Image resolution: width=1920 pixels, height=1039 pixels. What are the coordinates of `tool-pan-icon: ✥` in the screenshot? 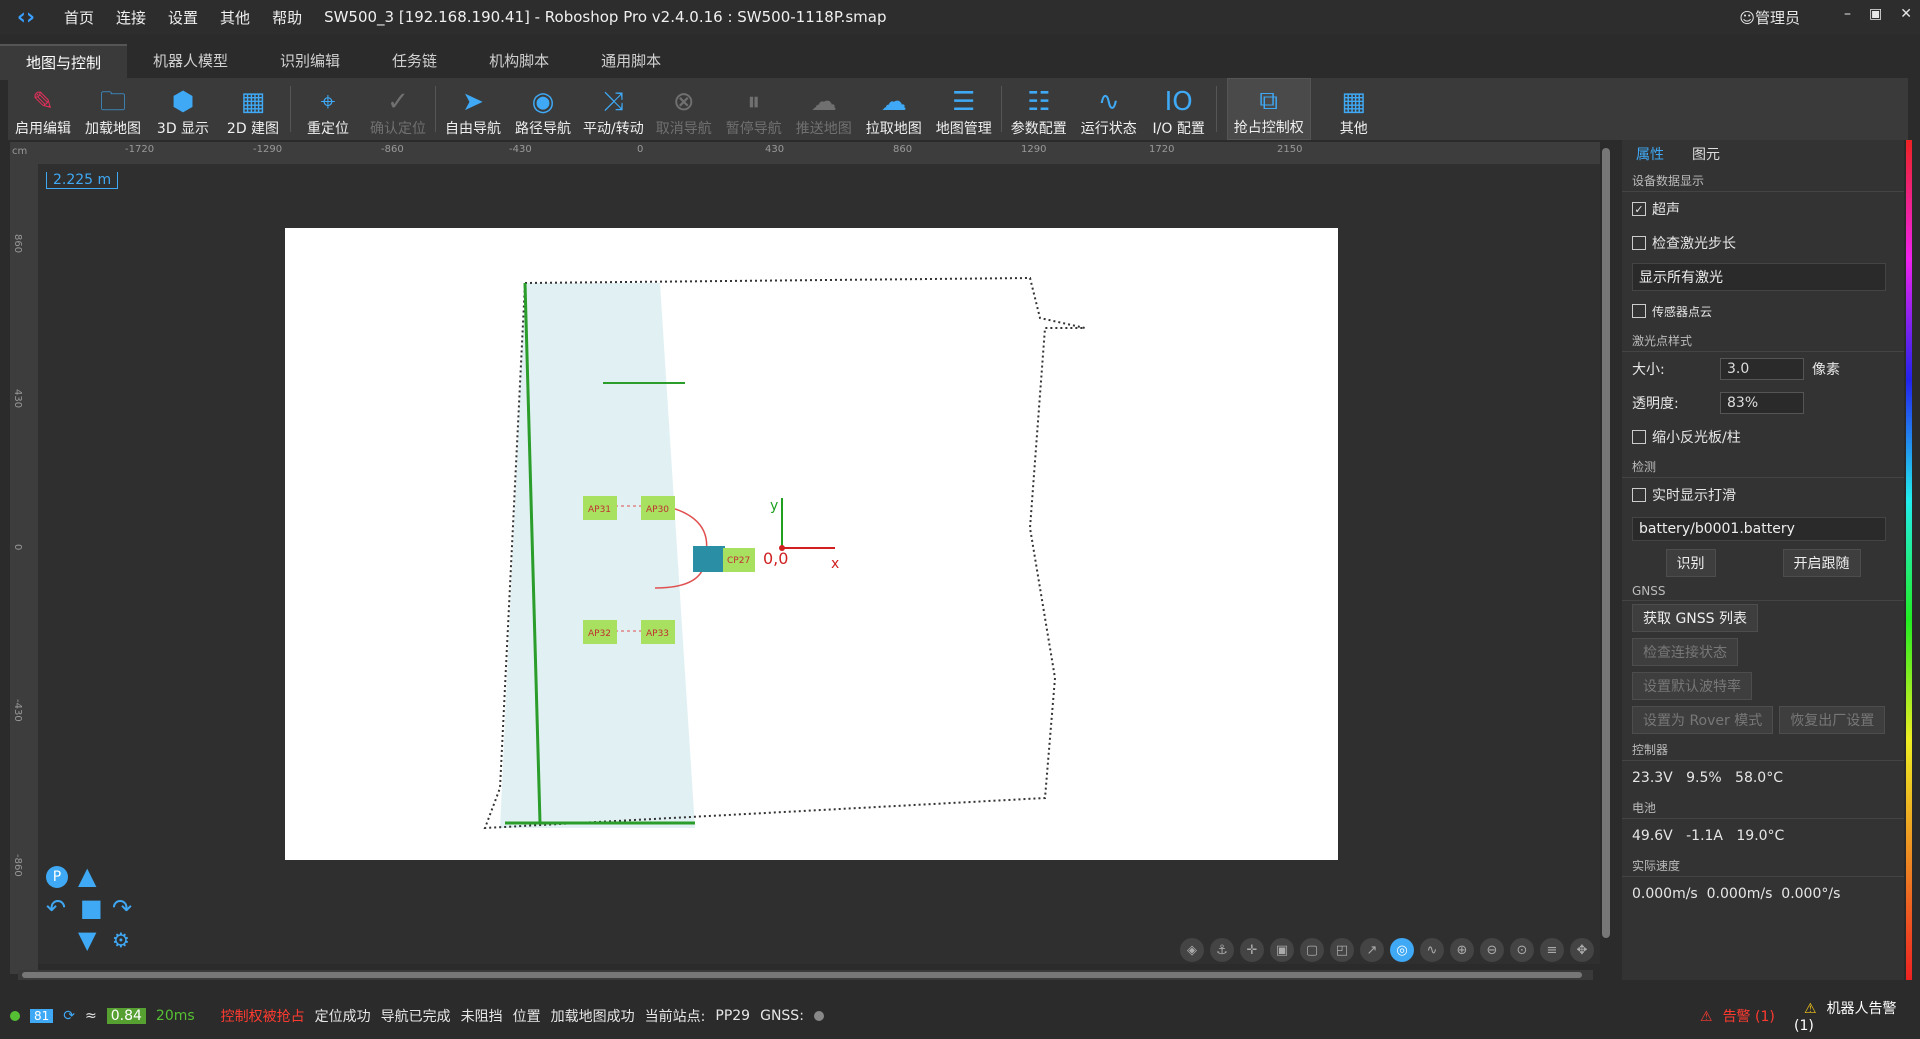 It's located at (1582, 950).